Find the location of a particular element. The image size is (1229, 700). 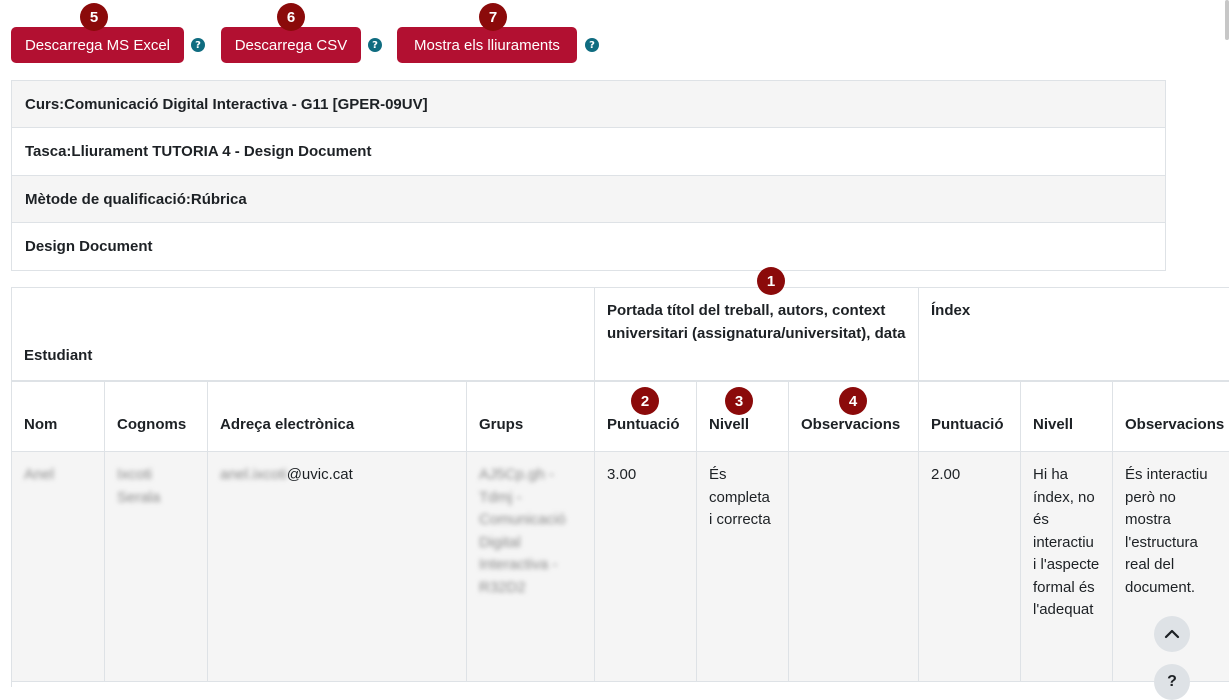

download-csv-button: Descarrega CSV is located at coordinates (291, 45).